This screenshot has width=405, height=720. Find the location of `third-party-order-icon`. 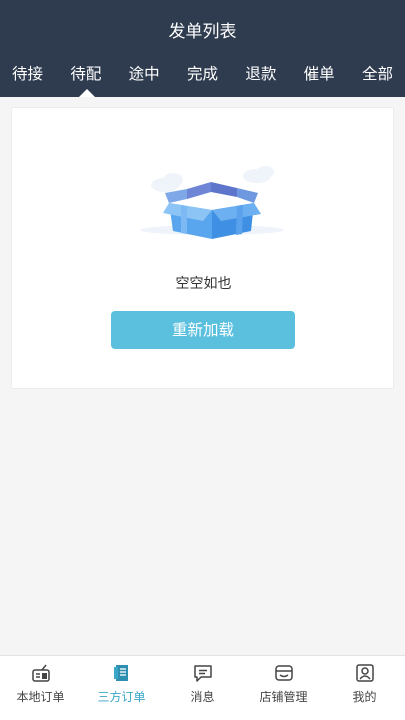

third-party-order-icon is located at coordinates (120, 673).